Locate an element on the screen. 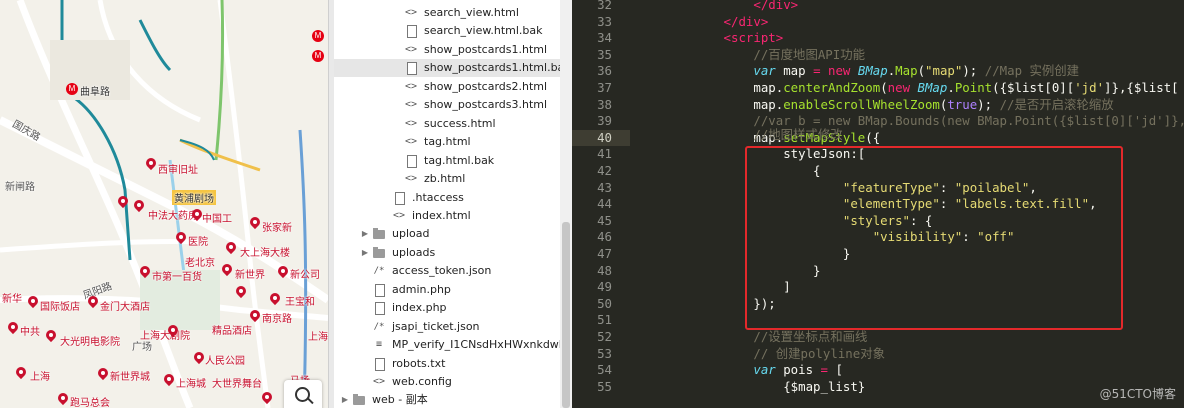 The height and width of the screenshot is (408, 1184). code-line: {$map_list} is located at coordinates (749, 387).